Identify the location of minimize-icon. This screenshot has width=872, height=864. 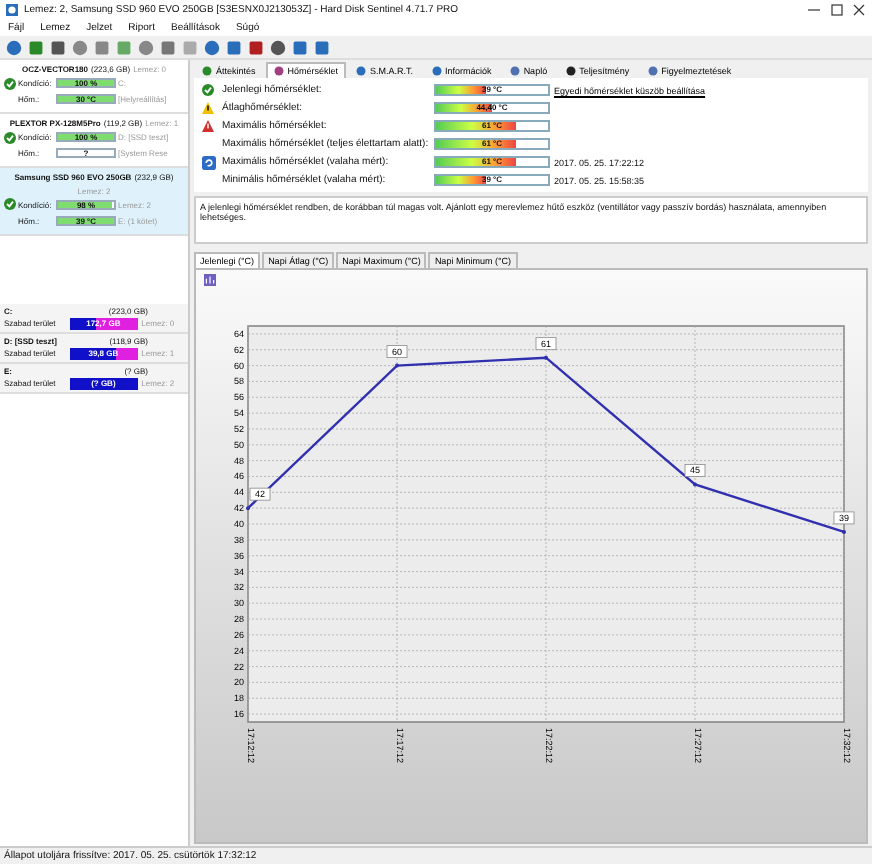
(814, 10).